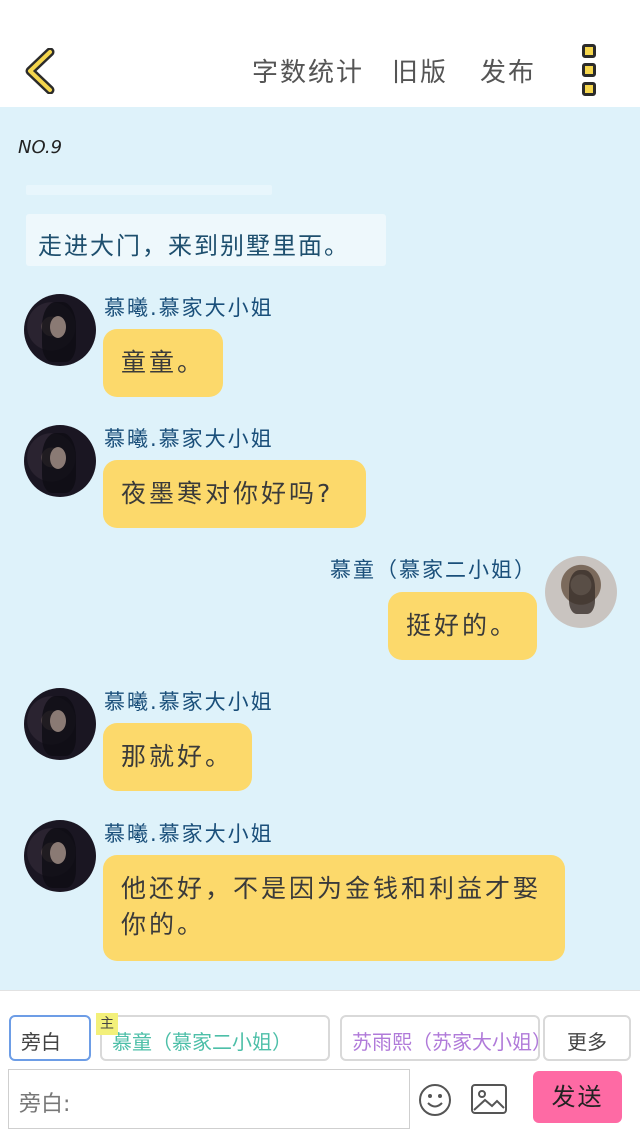 The width and height of the screenshot is (640, 1138). Describe the element at coordinates (206, 240) in the screenshot. I see `narration-message: 走进大门，来到别墅里面。` at that location.